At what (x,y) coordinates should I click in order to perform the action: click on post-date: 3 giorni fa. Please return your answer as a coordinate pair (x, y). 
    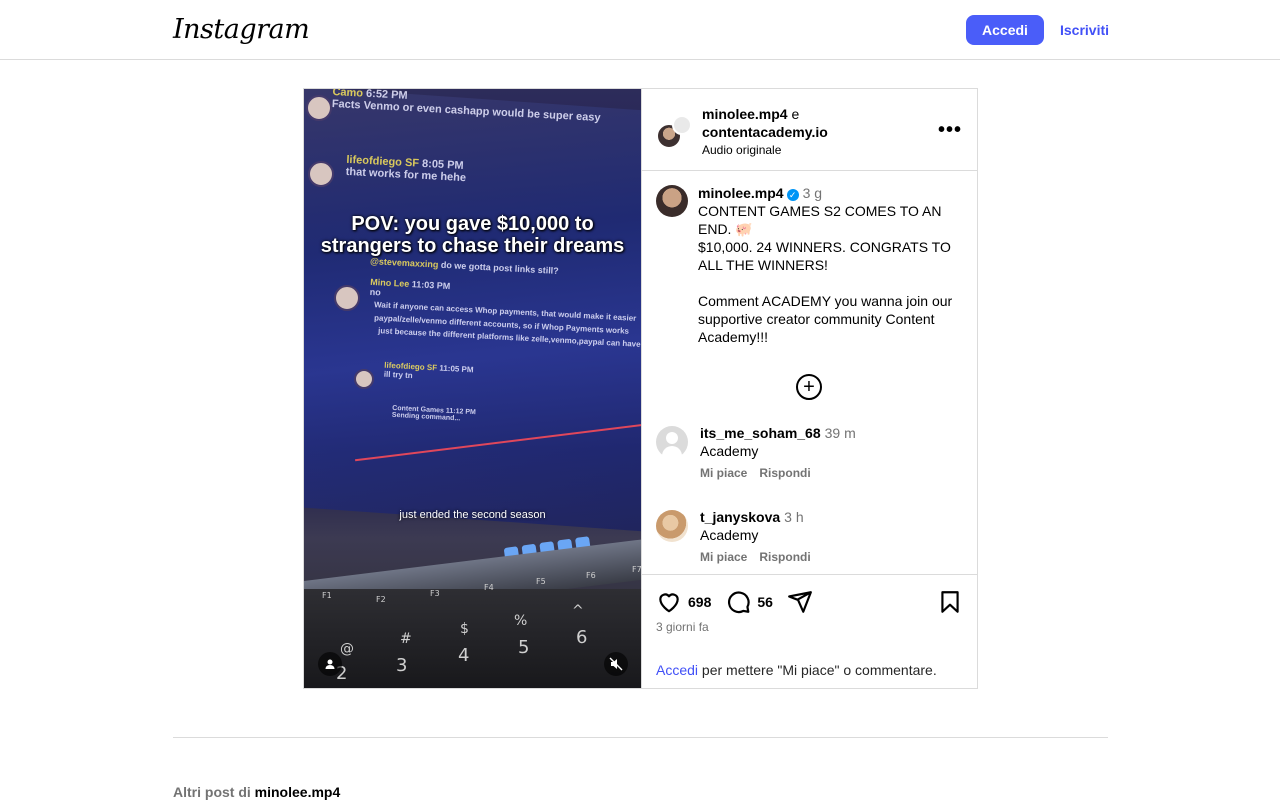
    Looking at the image, I should click on (682, 627).